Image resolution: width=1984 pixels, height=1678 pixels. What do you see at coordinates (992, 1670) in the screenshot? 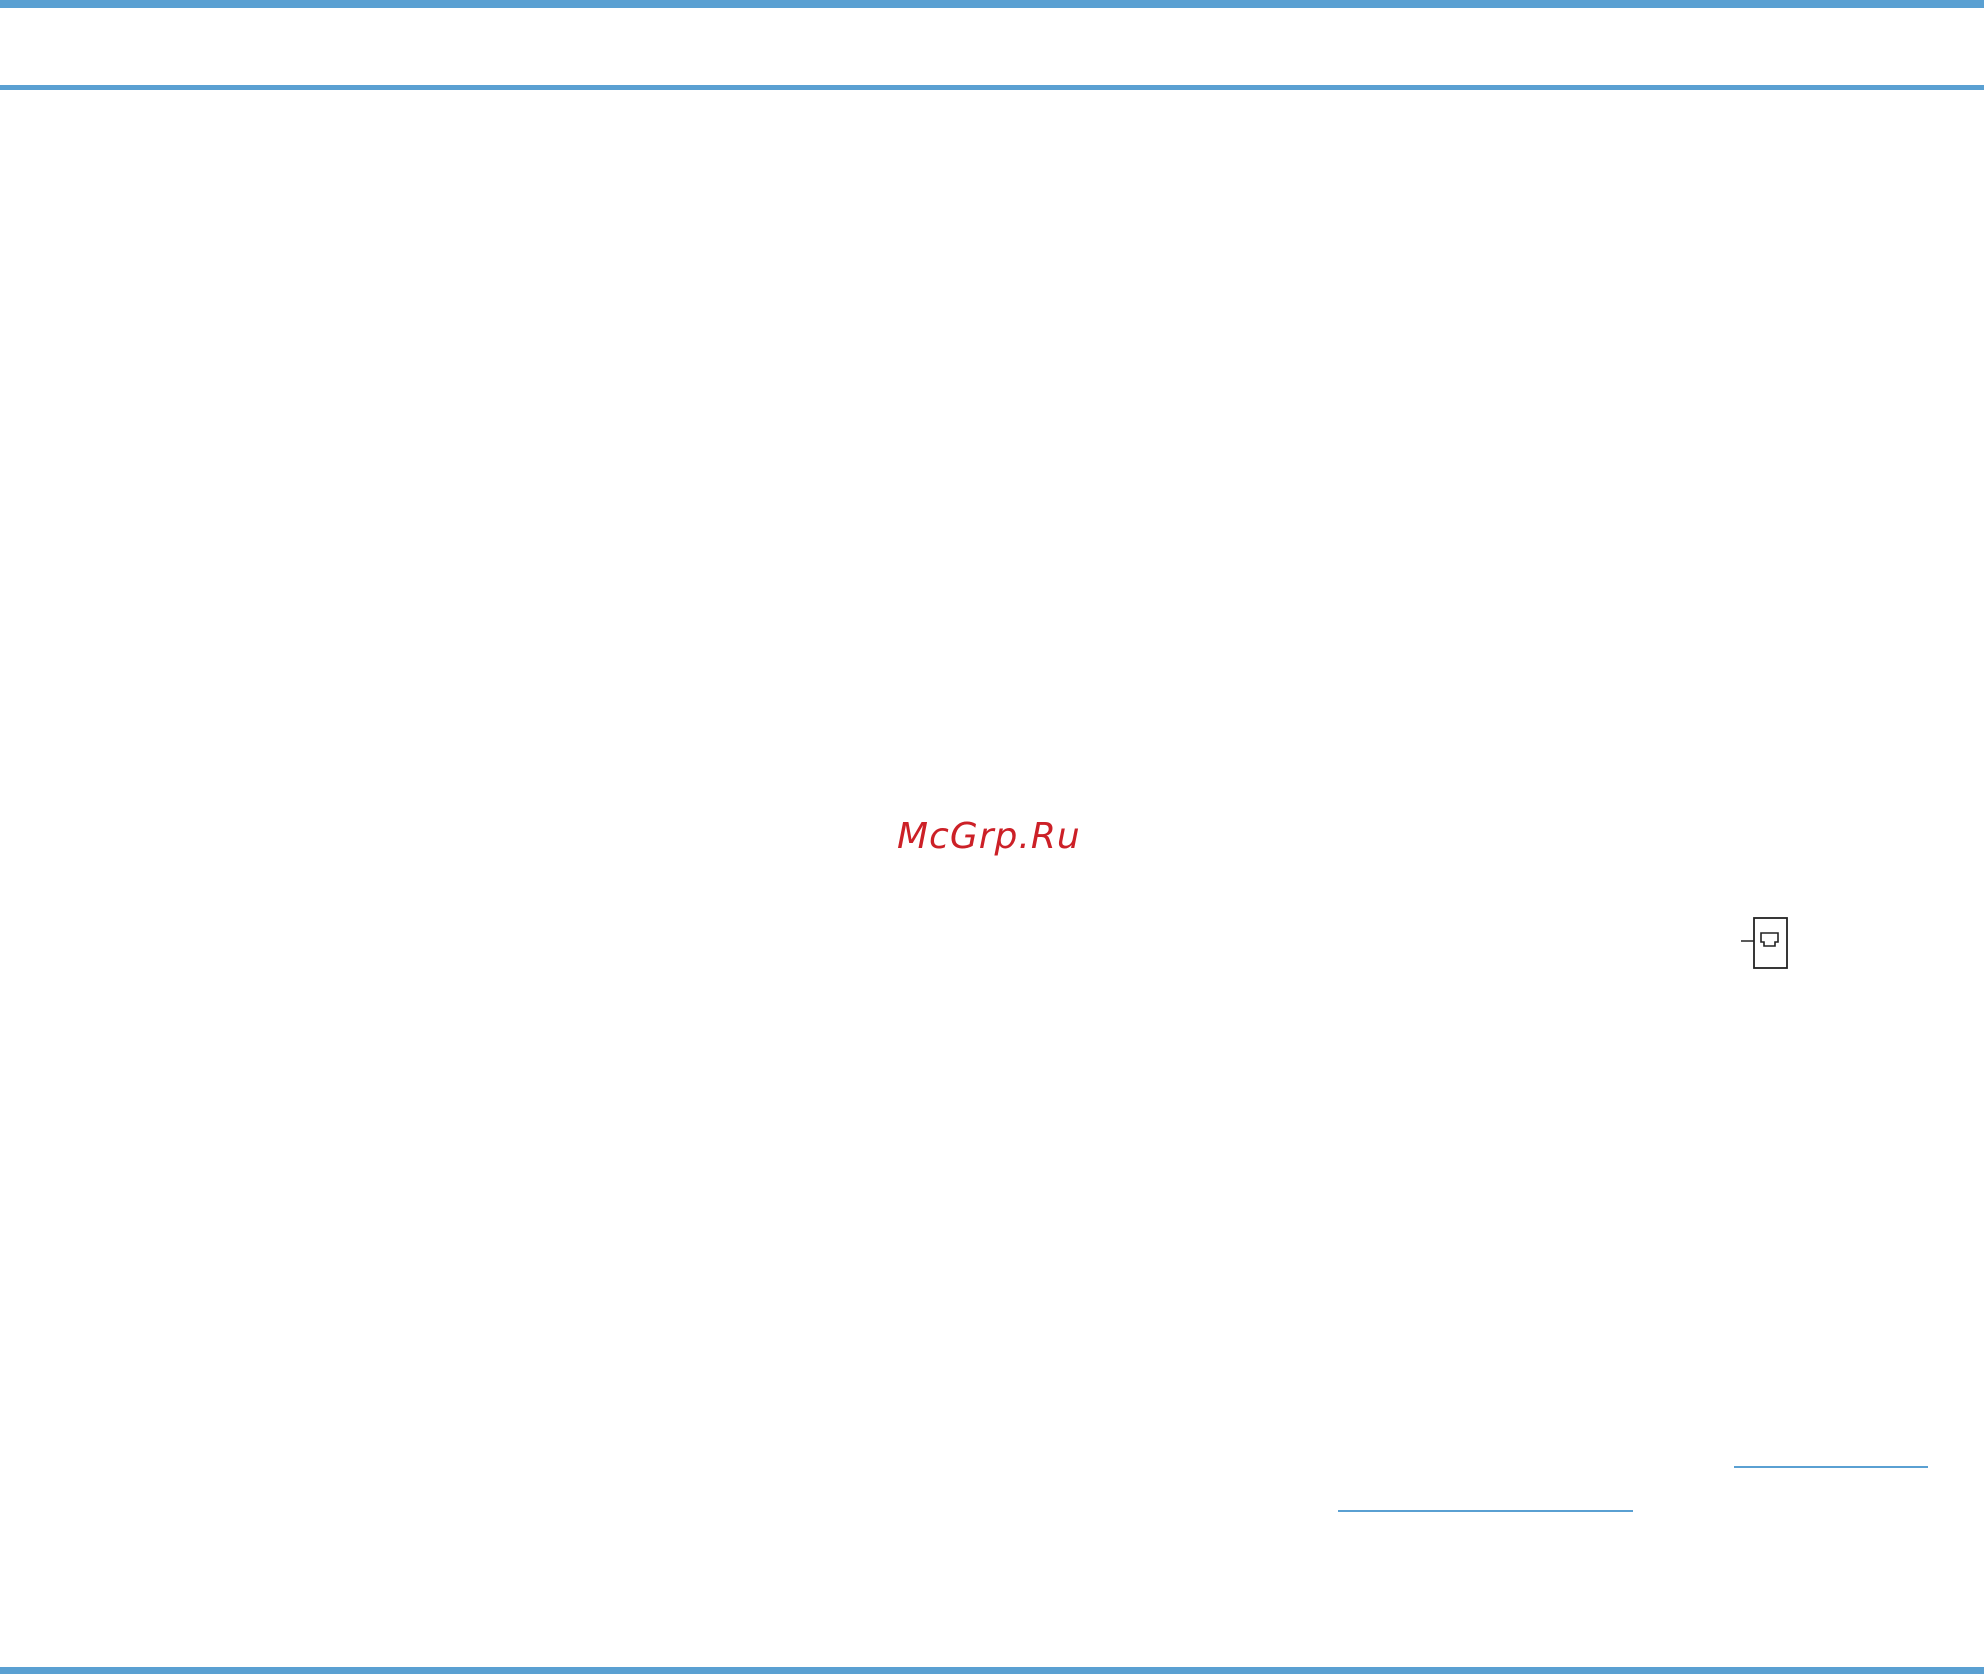
I see `footer-rule` at bounding box center [992, 1670].